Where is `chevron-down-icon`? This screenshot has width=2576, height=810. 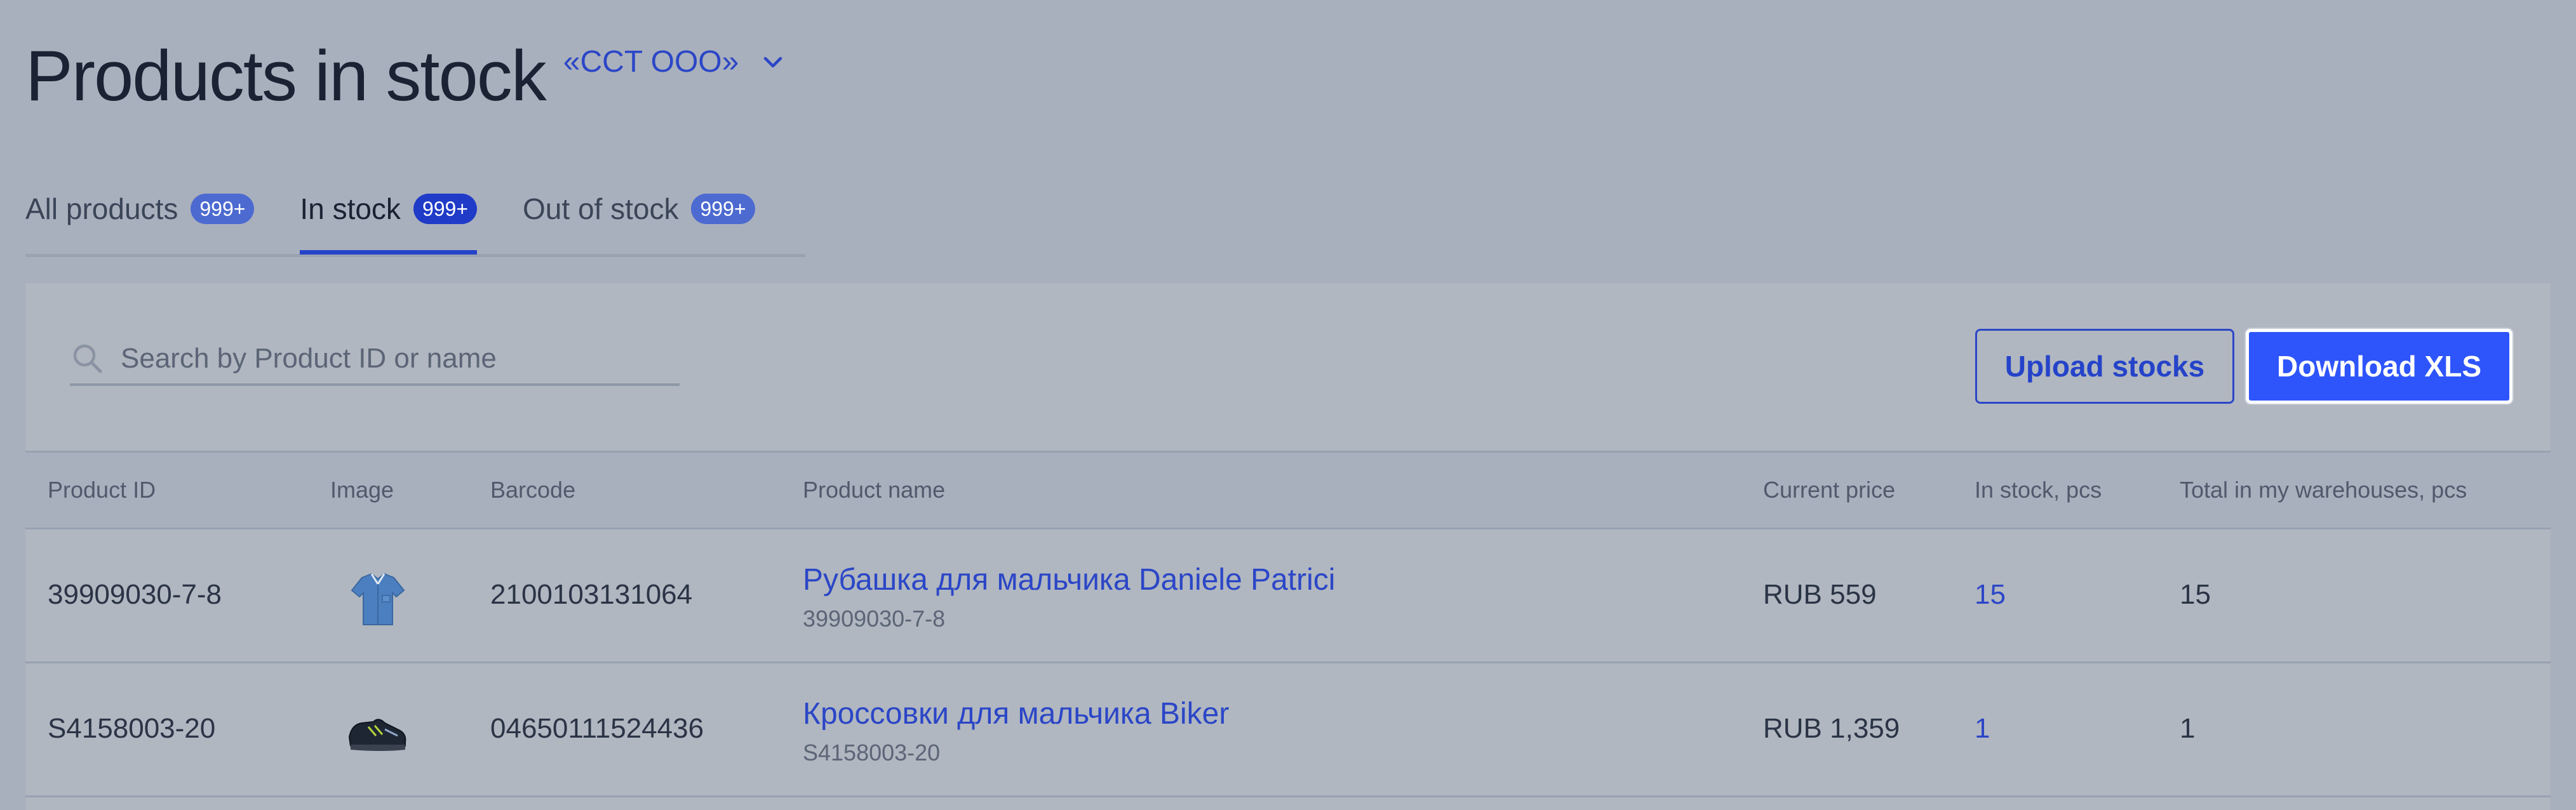 chevron-down-icon is located at coordinates (773, 62).